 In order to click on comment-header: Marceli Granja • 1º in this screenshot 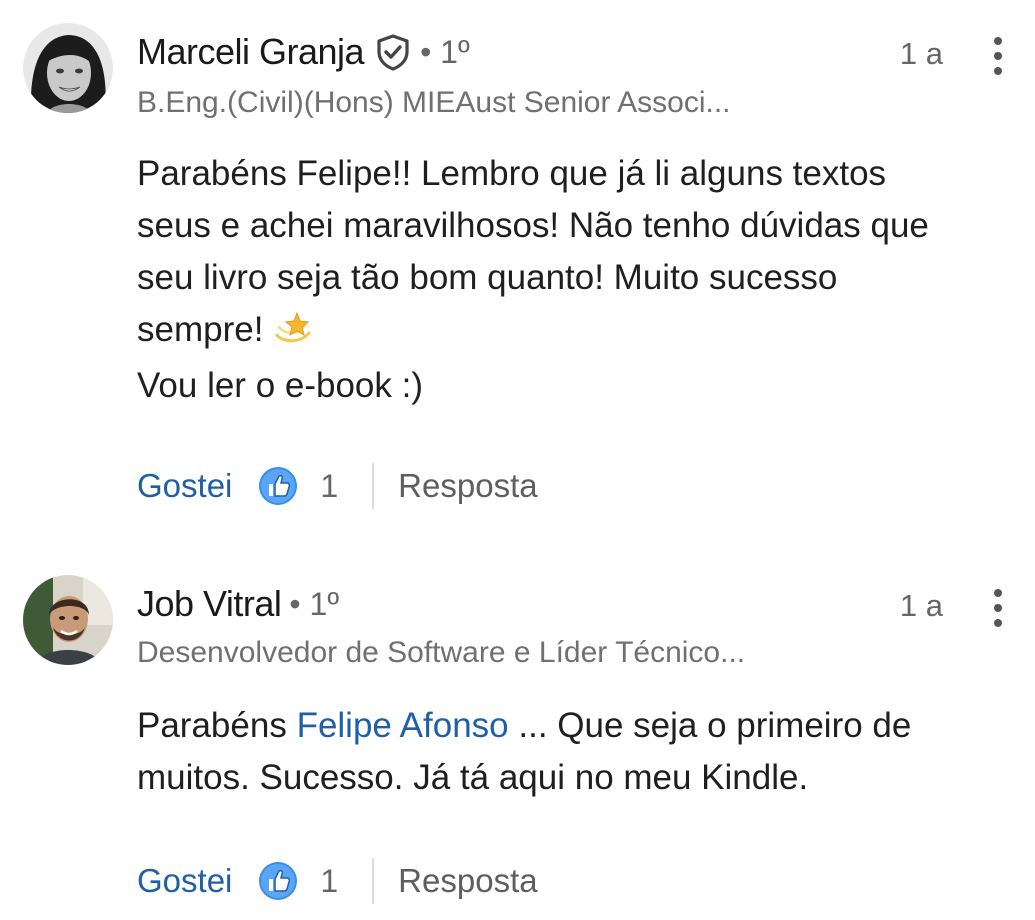, I will do `click(303, 52)`.